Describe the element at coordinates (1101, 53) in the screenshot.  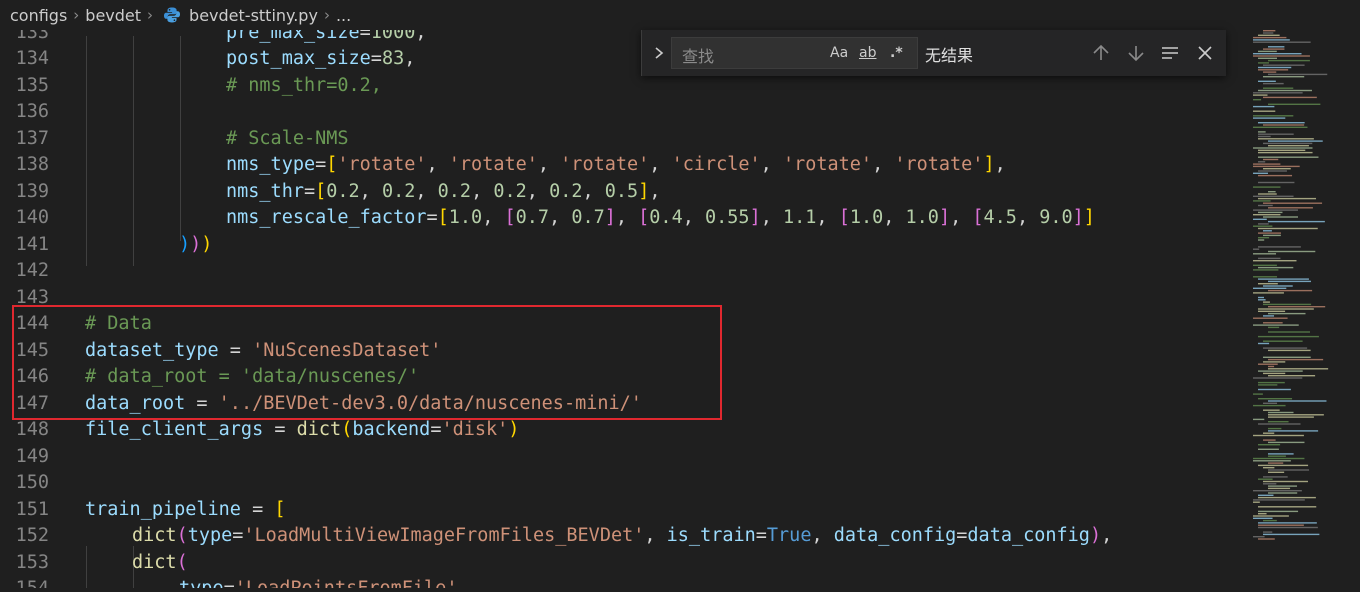
I see `previous-match-icon` at that location.